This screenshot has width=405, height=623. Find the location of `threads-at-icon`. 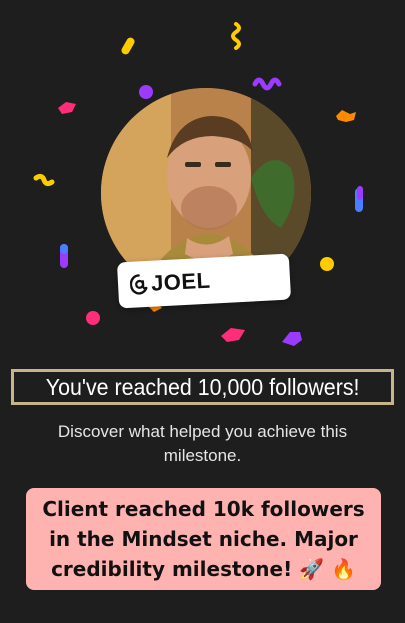

threads-at-icon is located at coordinates (138, 284).